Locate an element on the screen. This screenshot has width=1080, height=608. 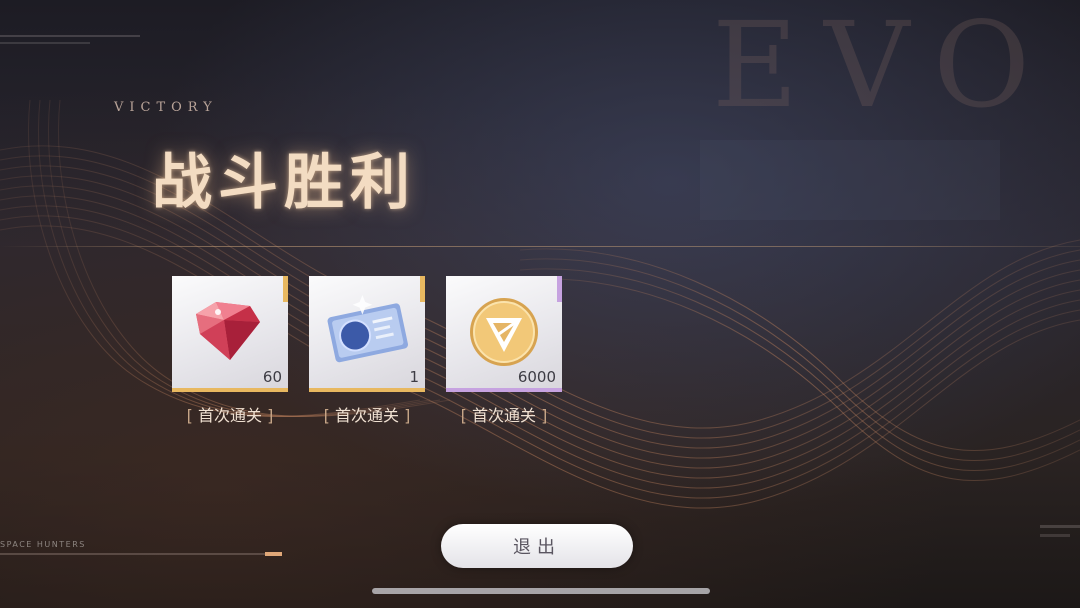
footer-label: SPACE HUNTERS is located at coordinates (43, 544).